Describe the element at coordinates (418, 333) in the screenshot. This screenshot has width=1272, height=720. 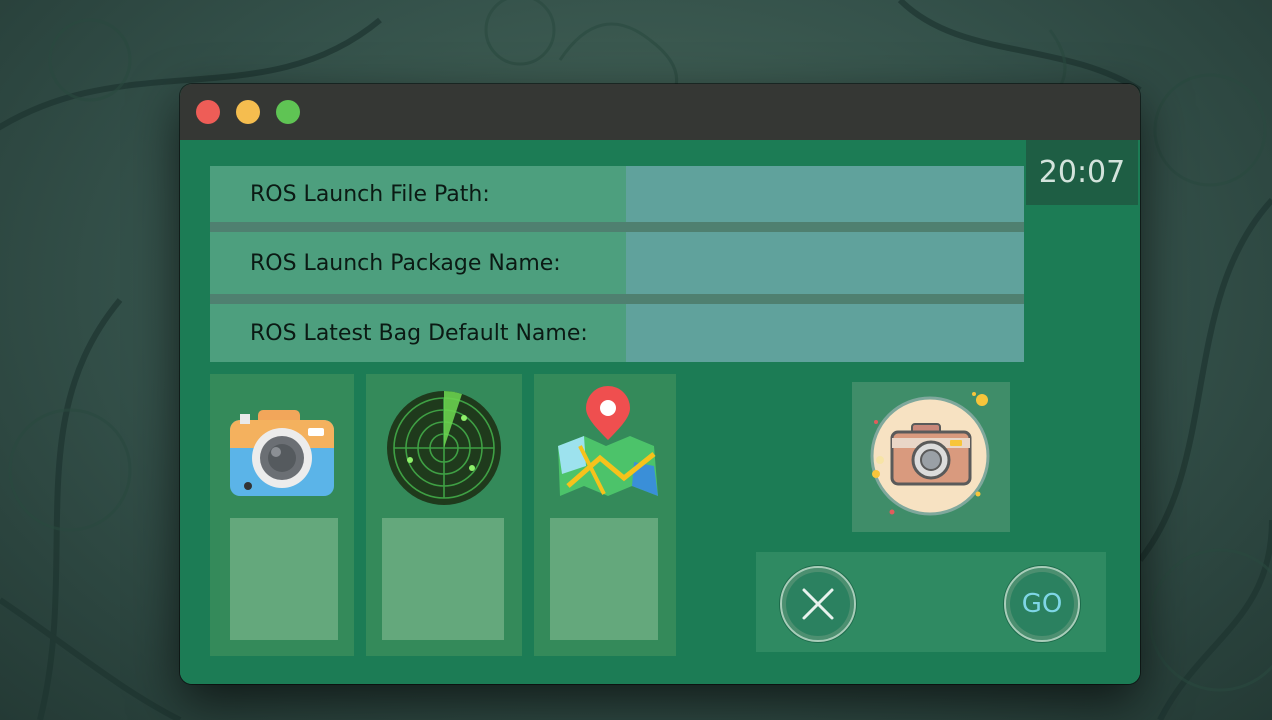
I see `bag-default-name-label: ROS Latest Bag Default Name:` at that location.